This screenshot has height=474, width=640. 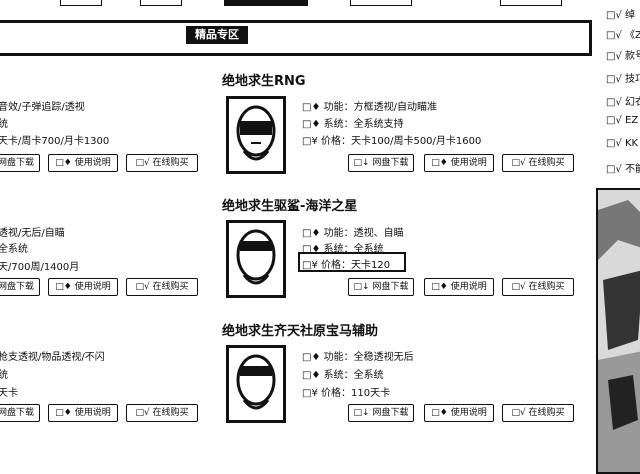 What do you see at coordinates (300, 329) in the screenshot?
I see `product-title: 绝地求生齐天社原宝马辅助` at bounding box center [300, 329].